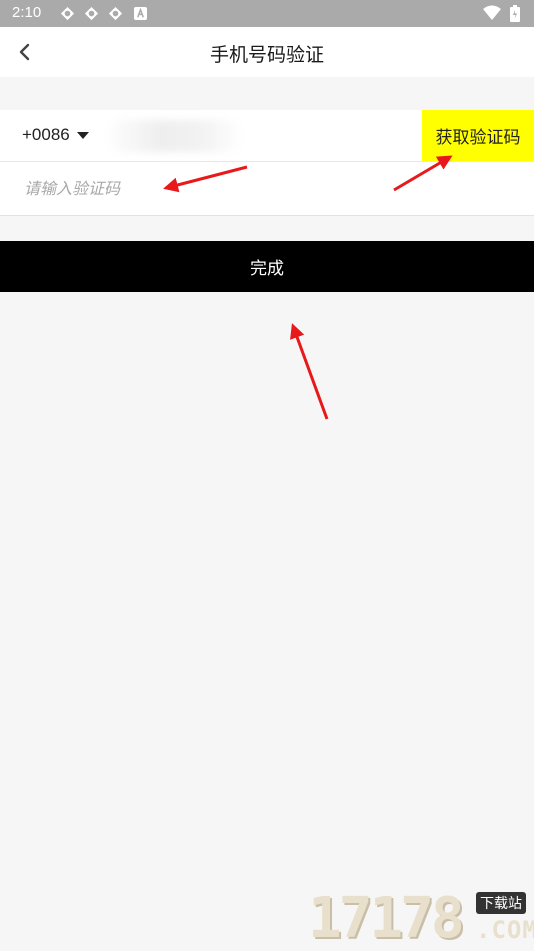 The image size is (534, 951). Describe the element at coordinates (267, 266) in the screenshot. I see `submit-button: 完成` at that location.